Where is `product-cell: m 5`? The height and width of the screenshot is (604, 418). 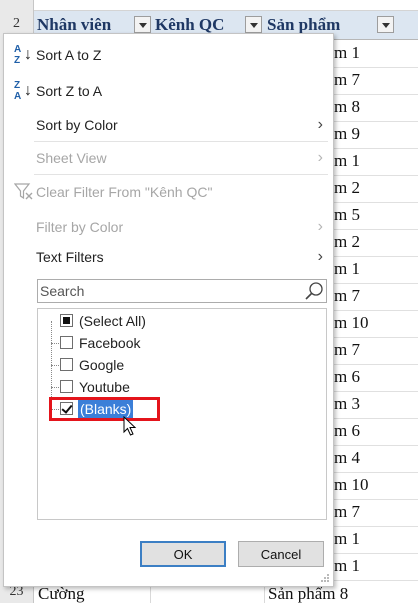
product-cell: m 5 is located at coordinates (347, 215).